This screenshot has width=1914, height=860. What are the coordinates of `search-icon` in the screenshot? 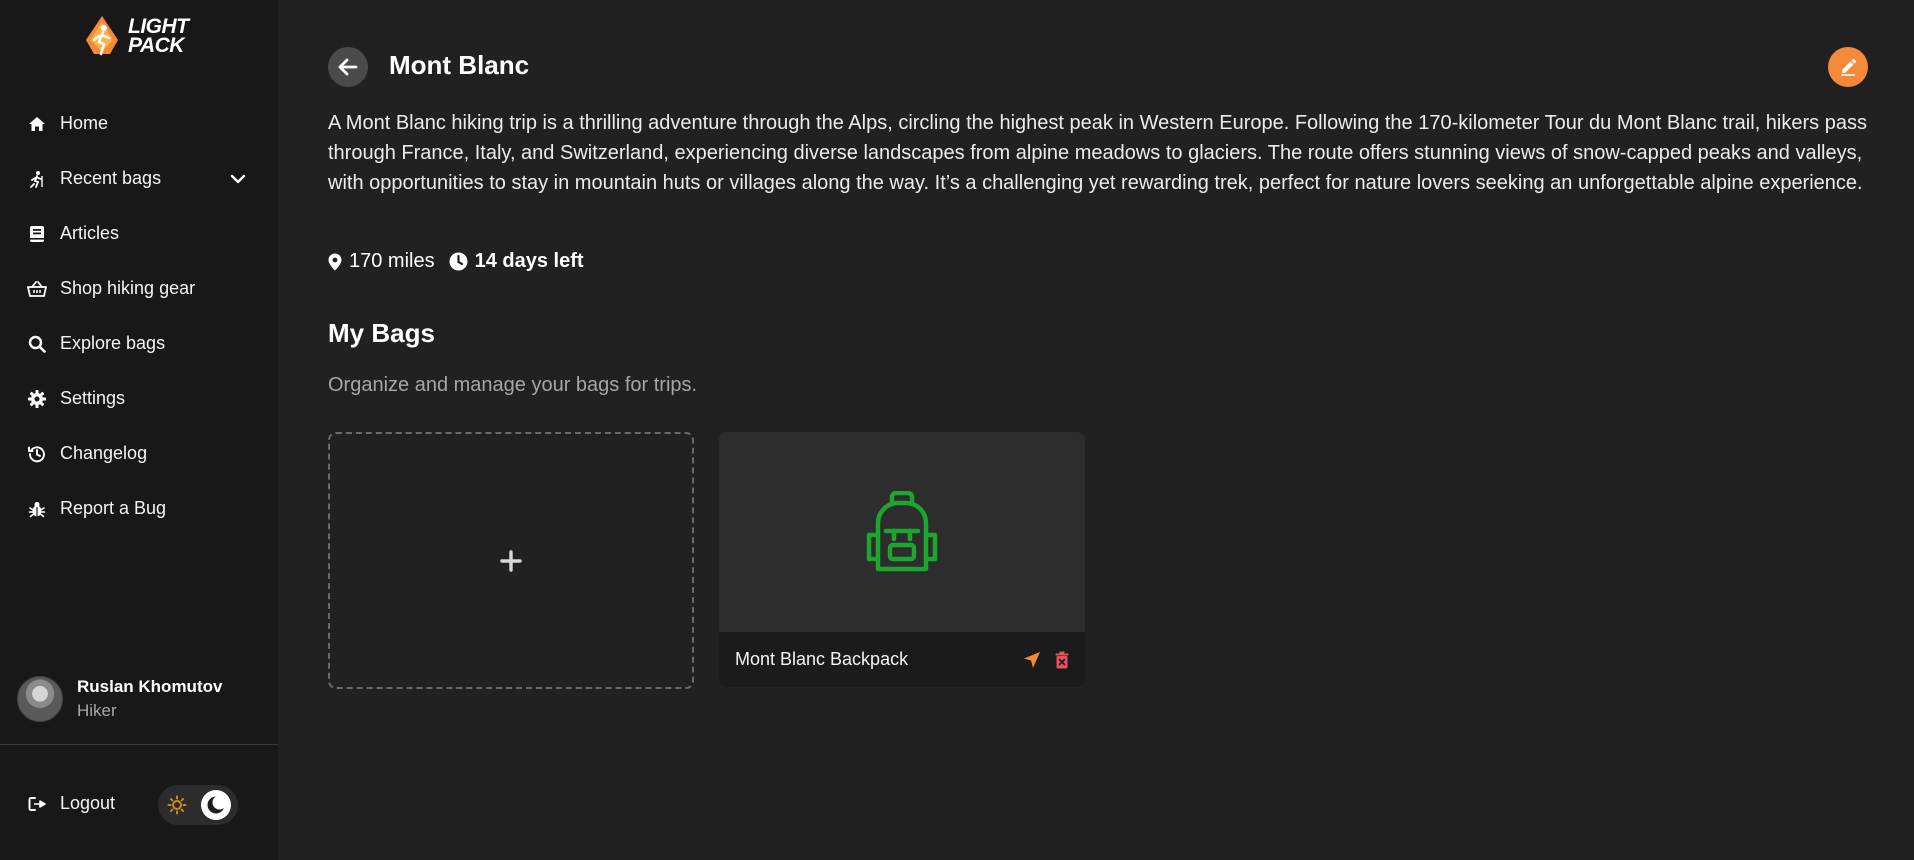 It's located at (37, 344).